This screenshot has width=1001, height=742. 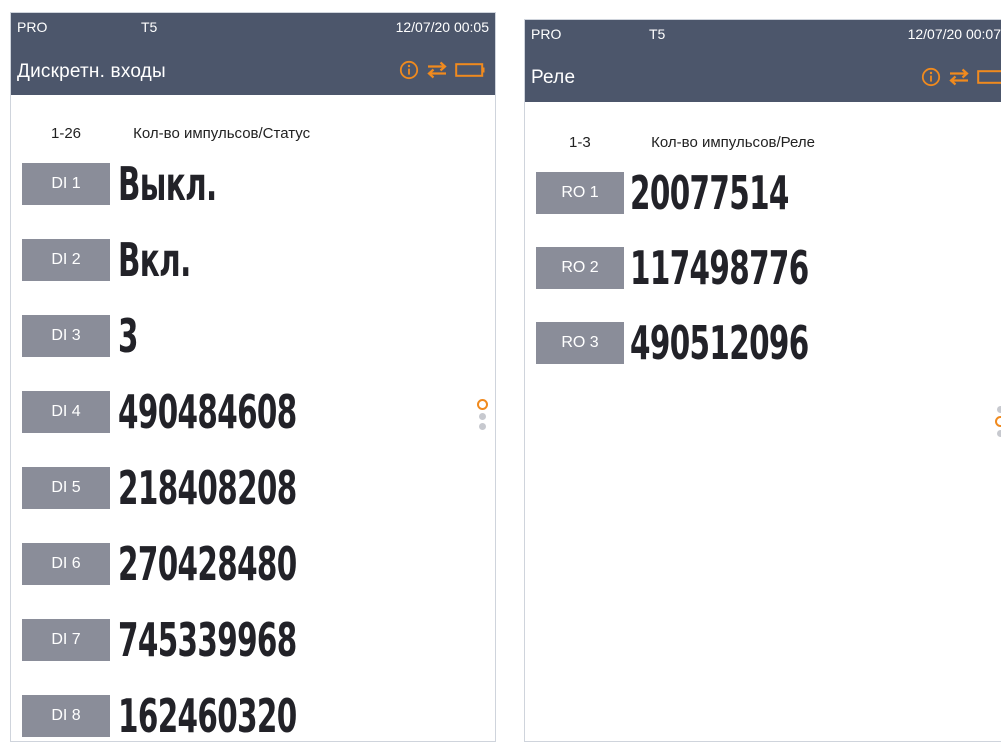 I want to click on screen-header: PRO T5 12/07/20 00:07 Реле, so click(x=763, y=61).